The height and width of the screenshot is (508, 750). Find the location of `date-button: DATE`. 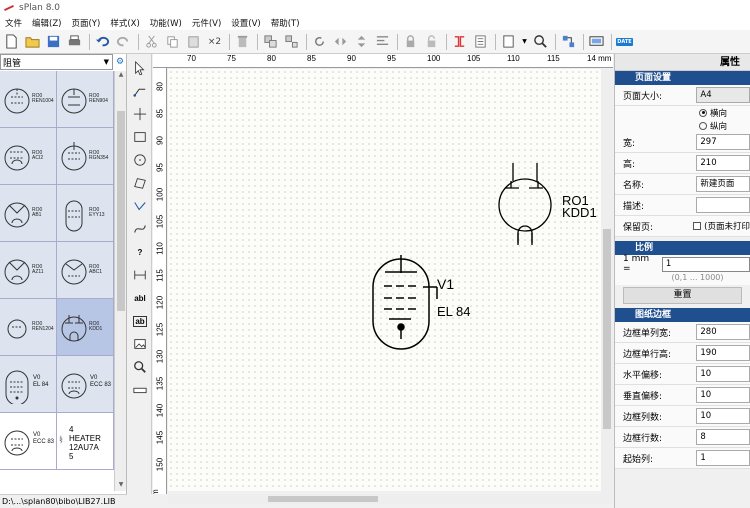

date-button: DATE is located at coordinates (624, 41).